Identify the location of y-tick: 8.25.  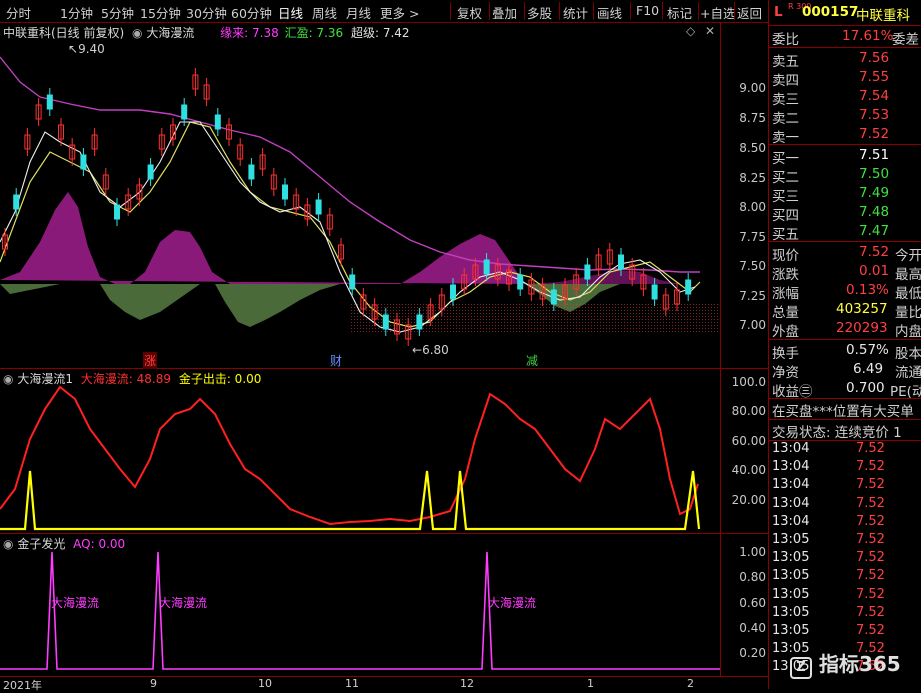
(752, 178).